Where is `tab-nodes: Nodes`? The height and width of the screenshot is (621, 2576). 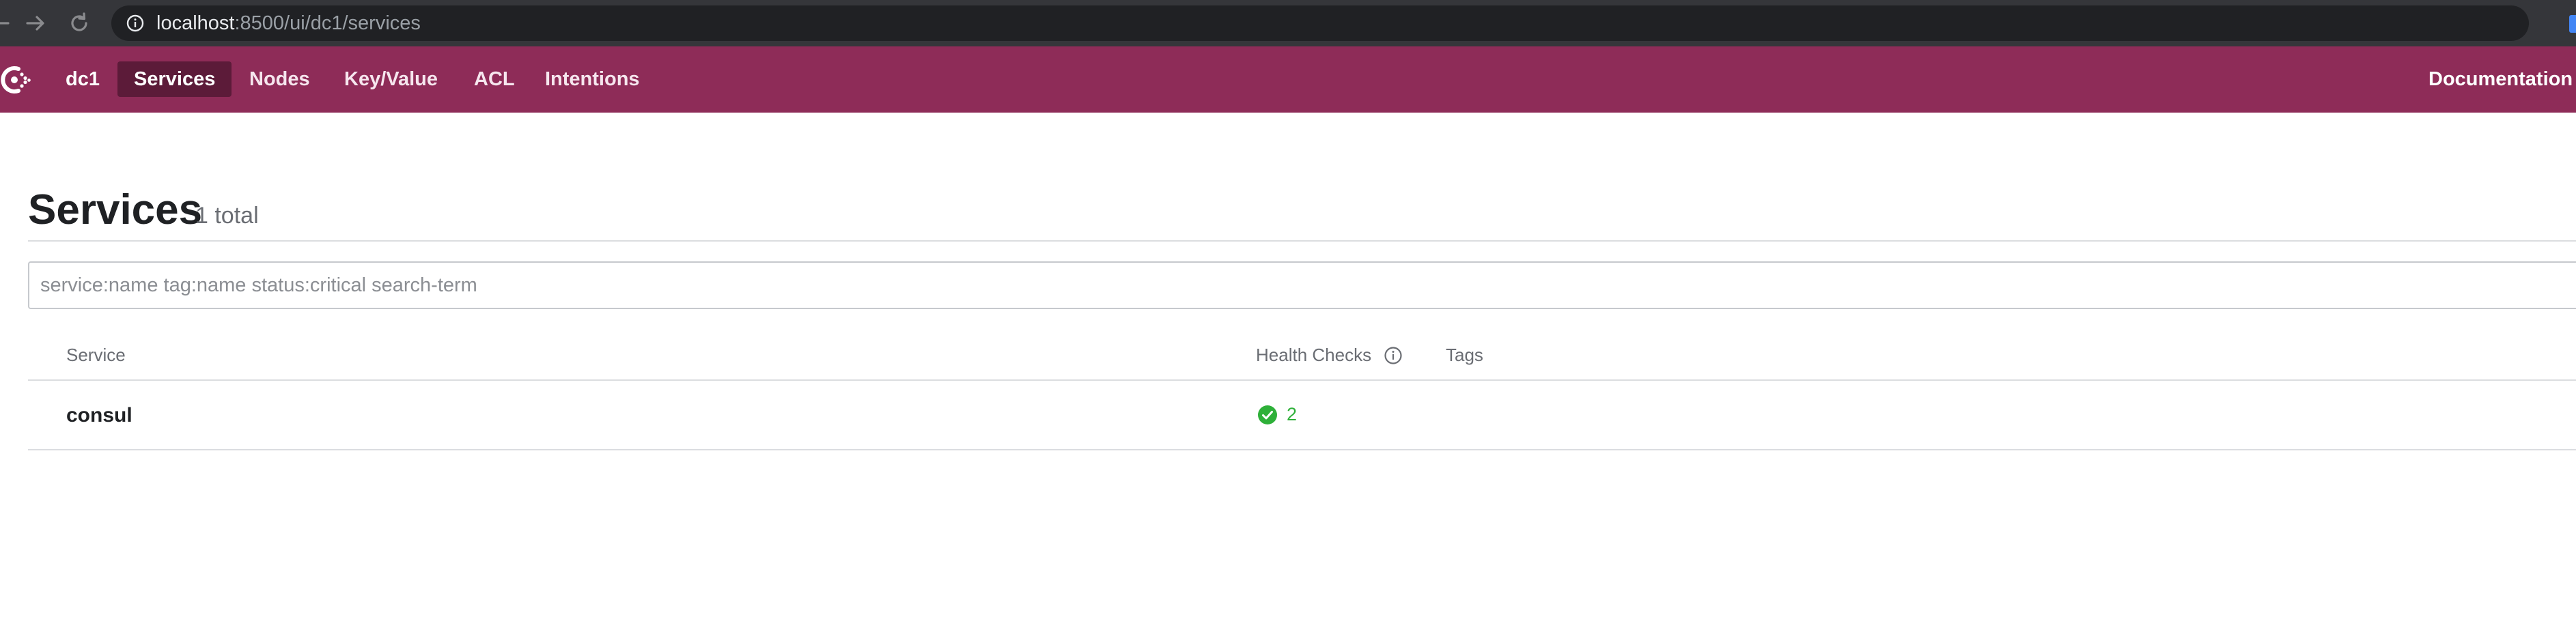 tab-nodes: Nodes is located at coordinates (279, 79).